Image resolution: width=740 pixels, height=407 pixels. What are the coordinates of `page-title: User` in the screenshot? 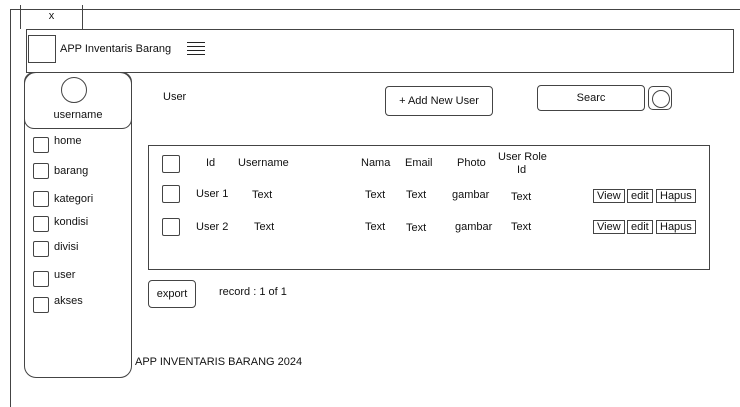 It's located at (175, 97).